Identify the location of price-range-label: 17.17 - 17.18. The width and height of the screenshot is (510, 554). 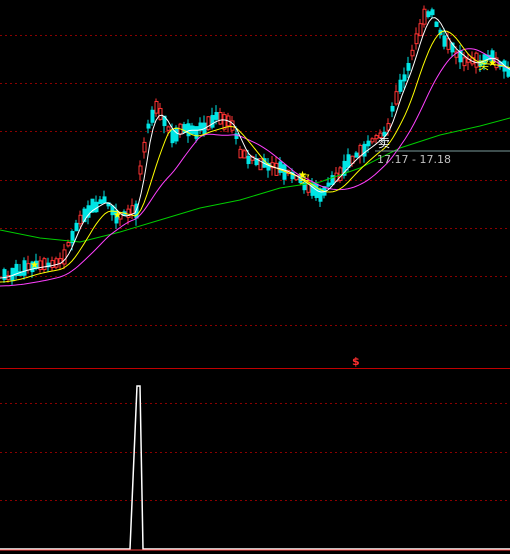
(414, 159).